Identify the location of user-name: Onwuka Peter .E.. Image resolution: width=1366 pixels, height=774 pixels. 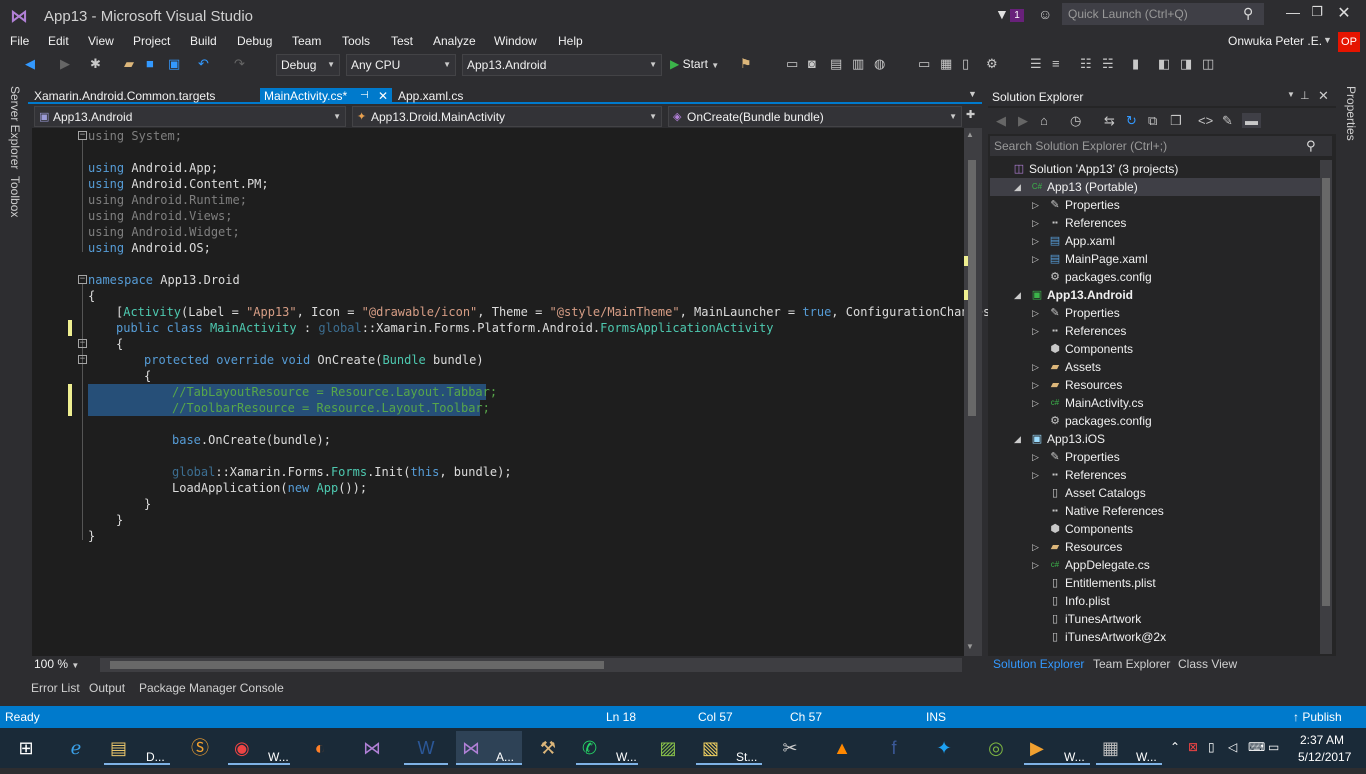
(1275, 41).